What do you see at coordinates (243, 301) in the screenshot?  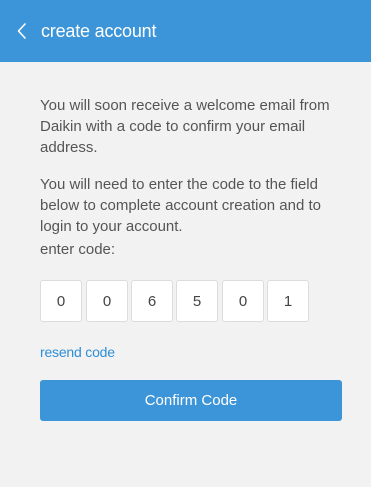 I see `code-digit-5: 0` at bounding box center [243, 301].